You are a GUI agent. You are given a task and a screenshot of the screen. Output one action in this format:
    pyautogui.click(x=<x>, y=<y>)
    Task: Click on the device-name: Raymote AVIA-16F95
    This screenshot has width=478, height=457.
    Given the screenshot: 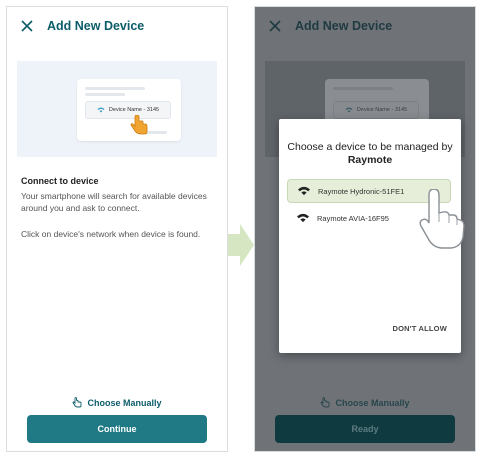 What is the action you would take?
    pyautogui.click(x=353, y=218)
    